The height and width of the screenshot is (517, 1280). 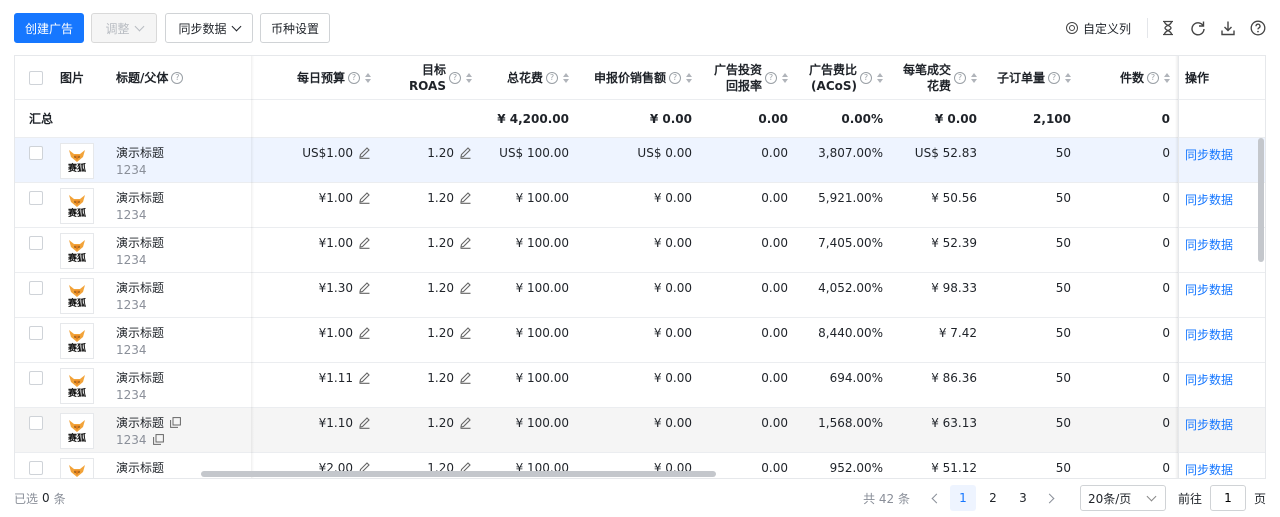 I want to click on product-image: 赛狐, so click(x=77, y=465).